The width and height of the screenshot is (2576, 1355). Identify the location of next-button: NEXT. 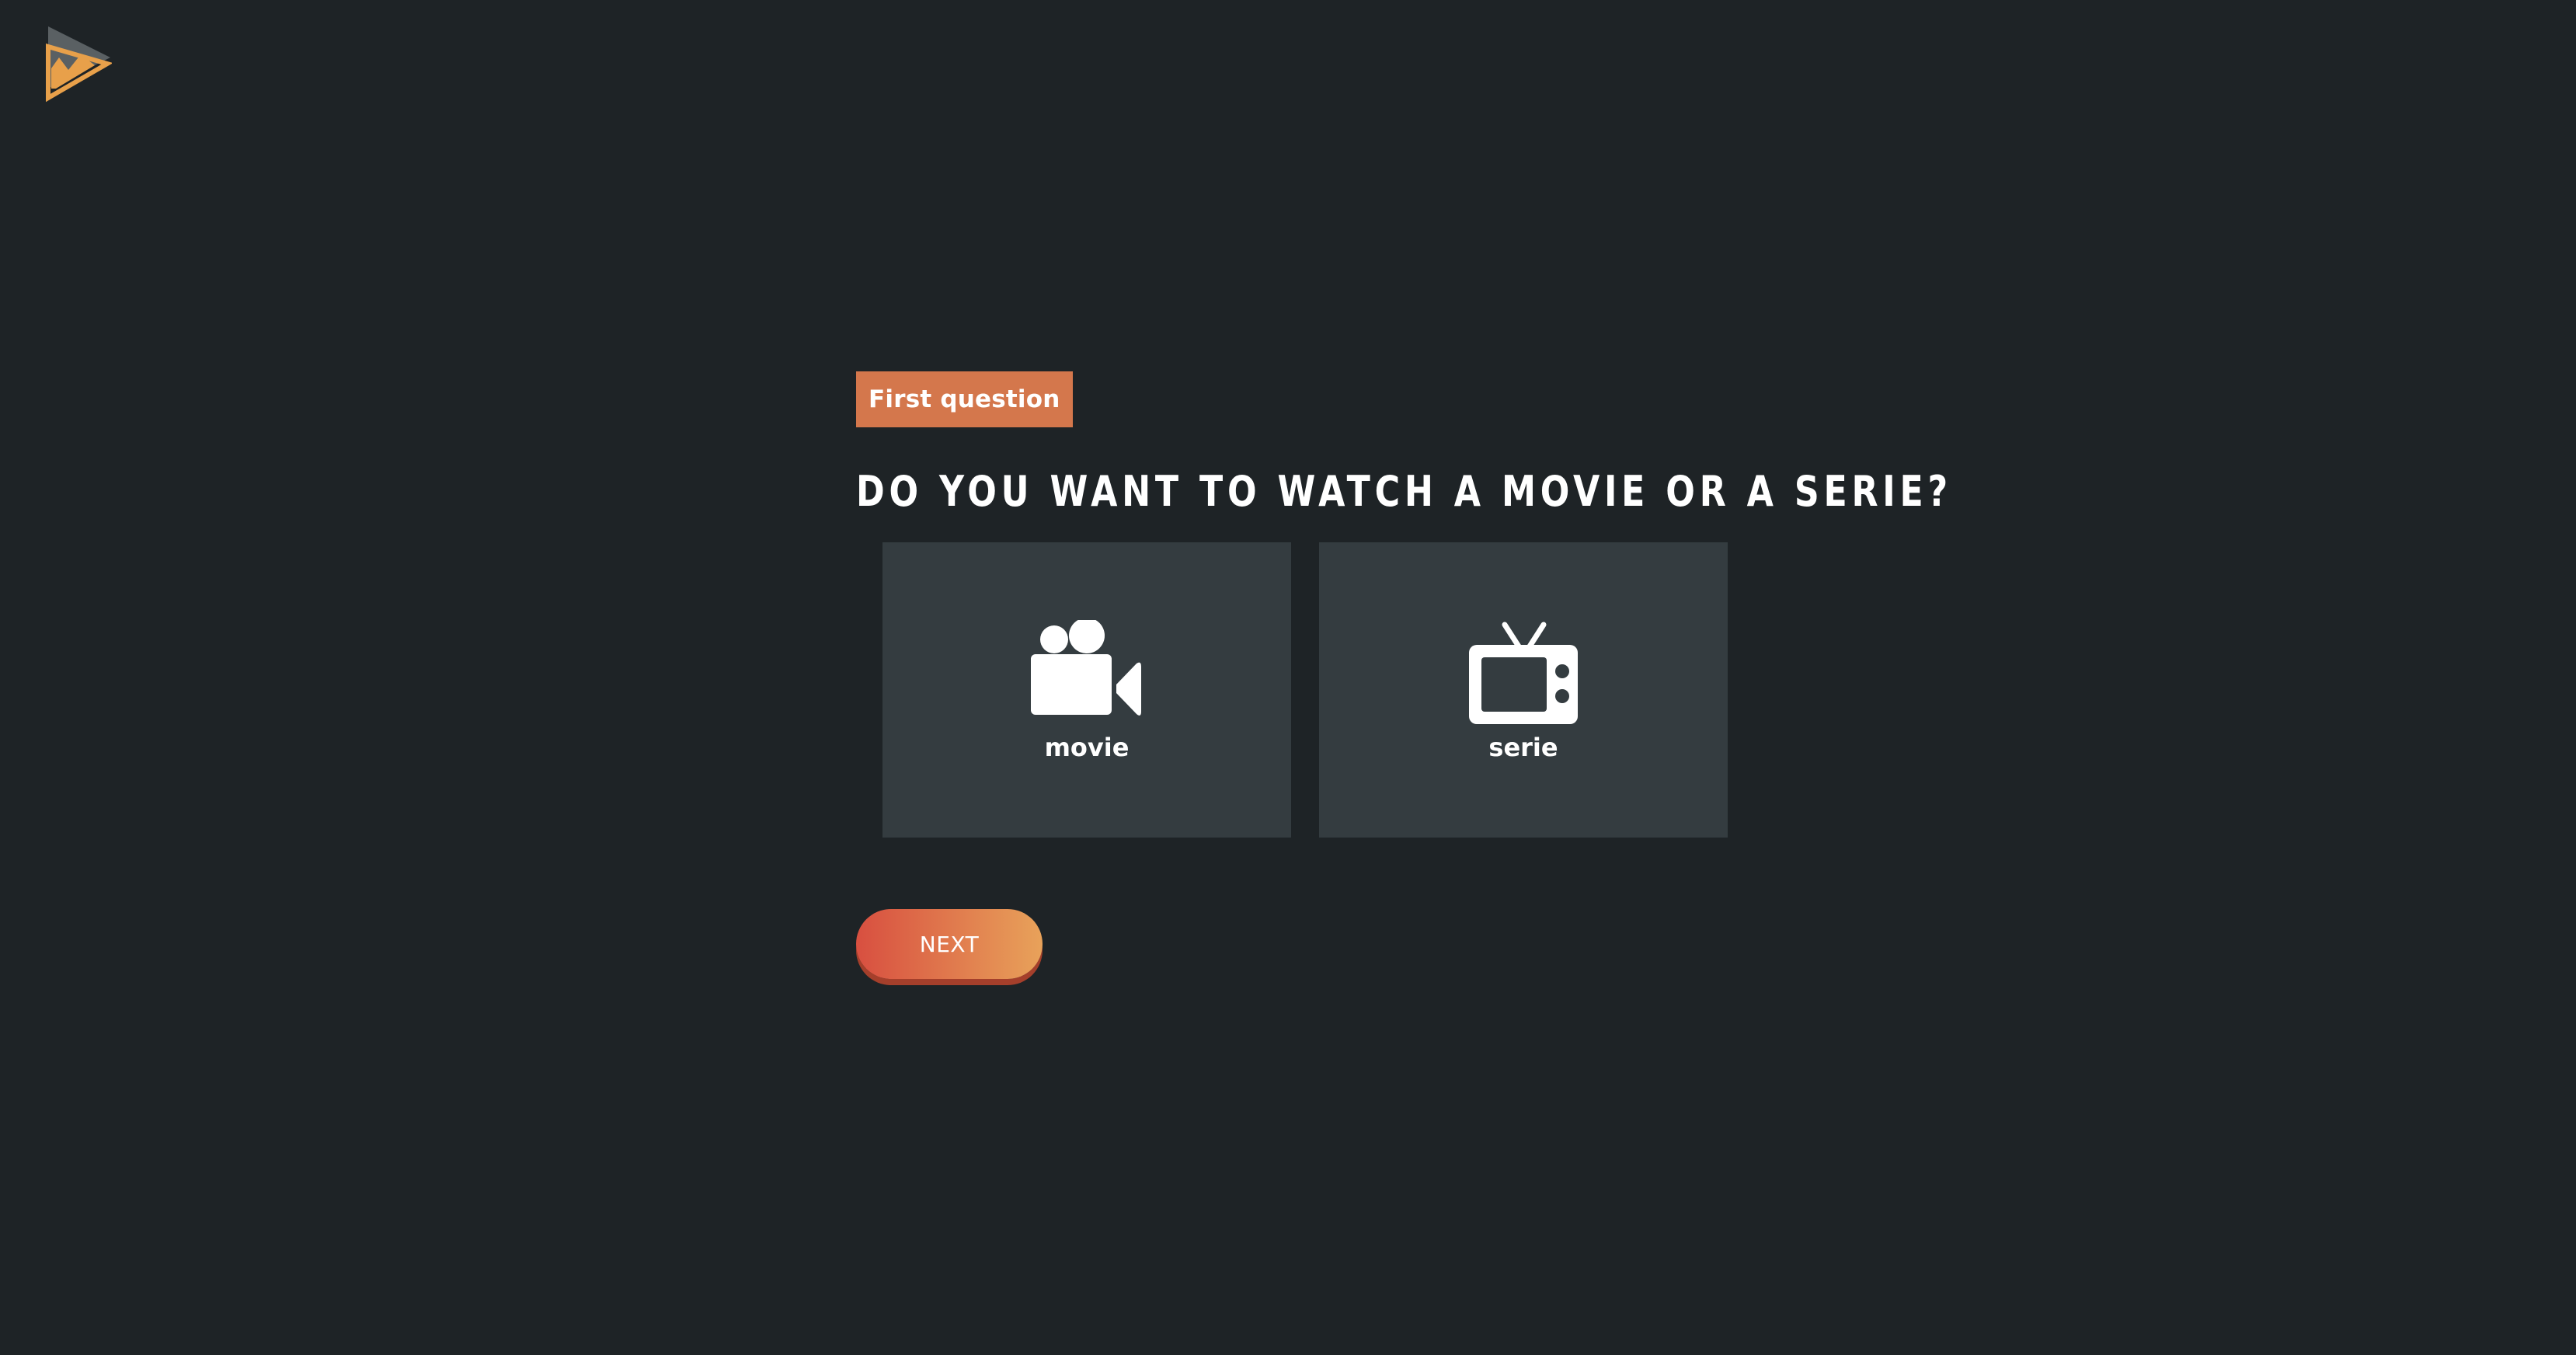
(949, 944).